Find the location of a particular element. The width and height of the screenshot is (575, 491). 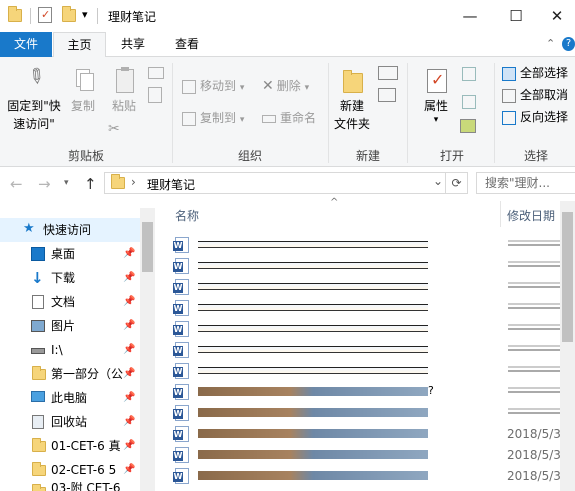

select-all-label: 全部选择 is located at coordinates (544, 73).